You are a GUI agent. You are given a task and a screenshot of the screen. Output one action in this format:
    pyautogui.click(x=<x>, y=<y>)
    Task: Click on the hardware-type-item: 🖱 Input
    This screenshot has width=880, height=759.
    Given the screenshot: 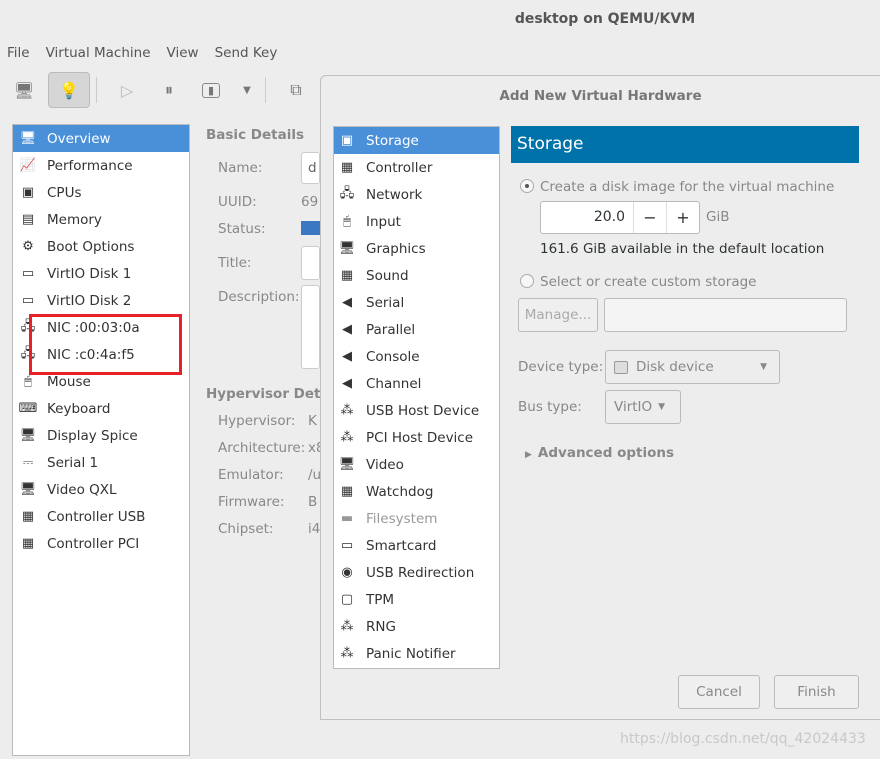 What is the action you would take?
    pyautogui.click(x=416, y=221)
    